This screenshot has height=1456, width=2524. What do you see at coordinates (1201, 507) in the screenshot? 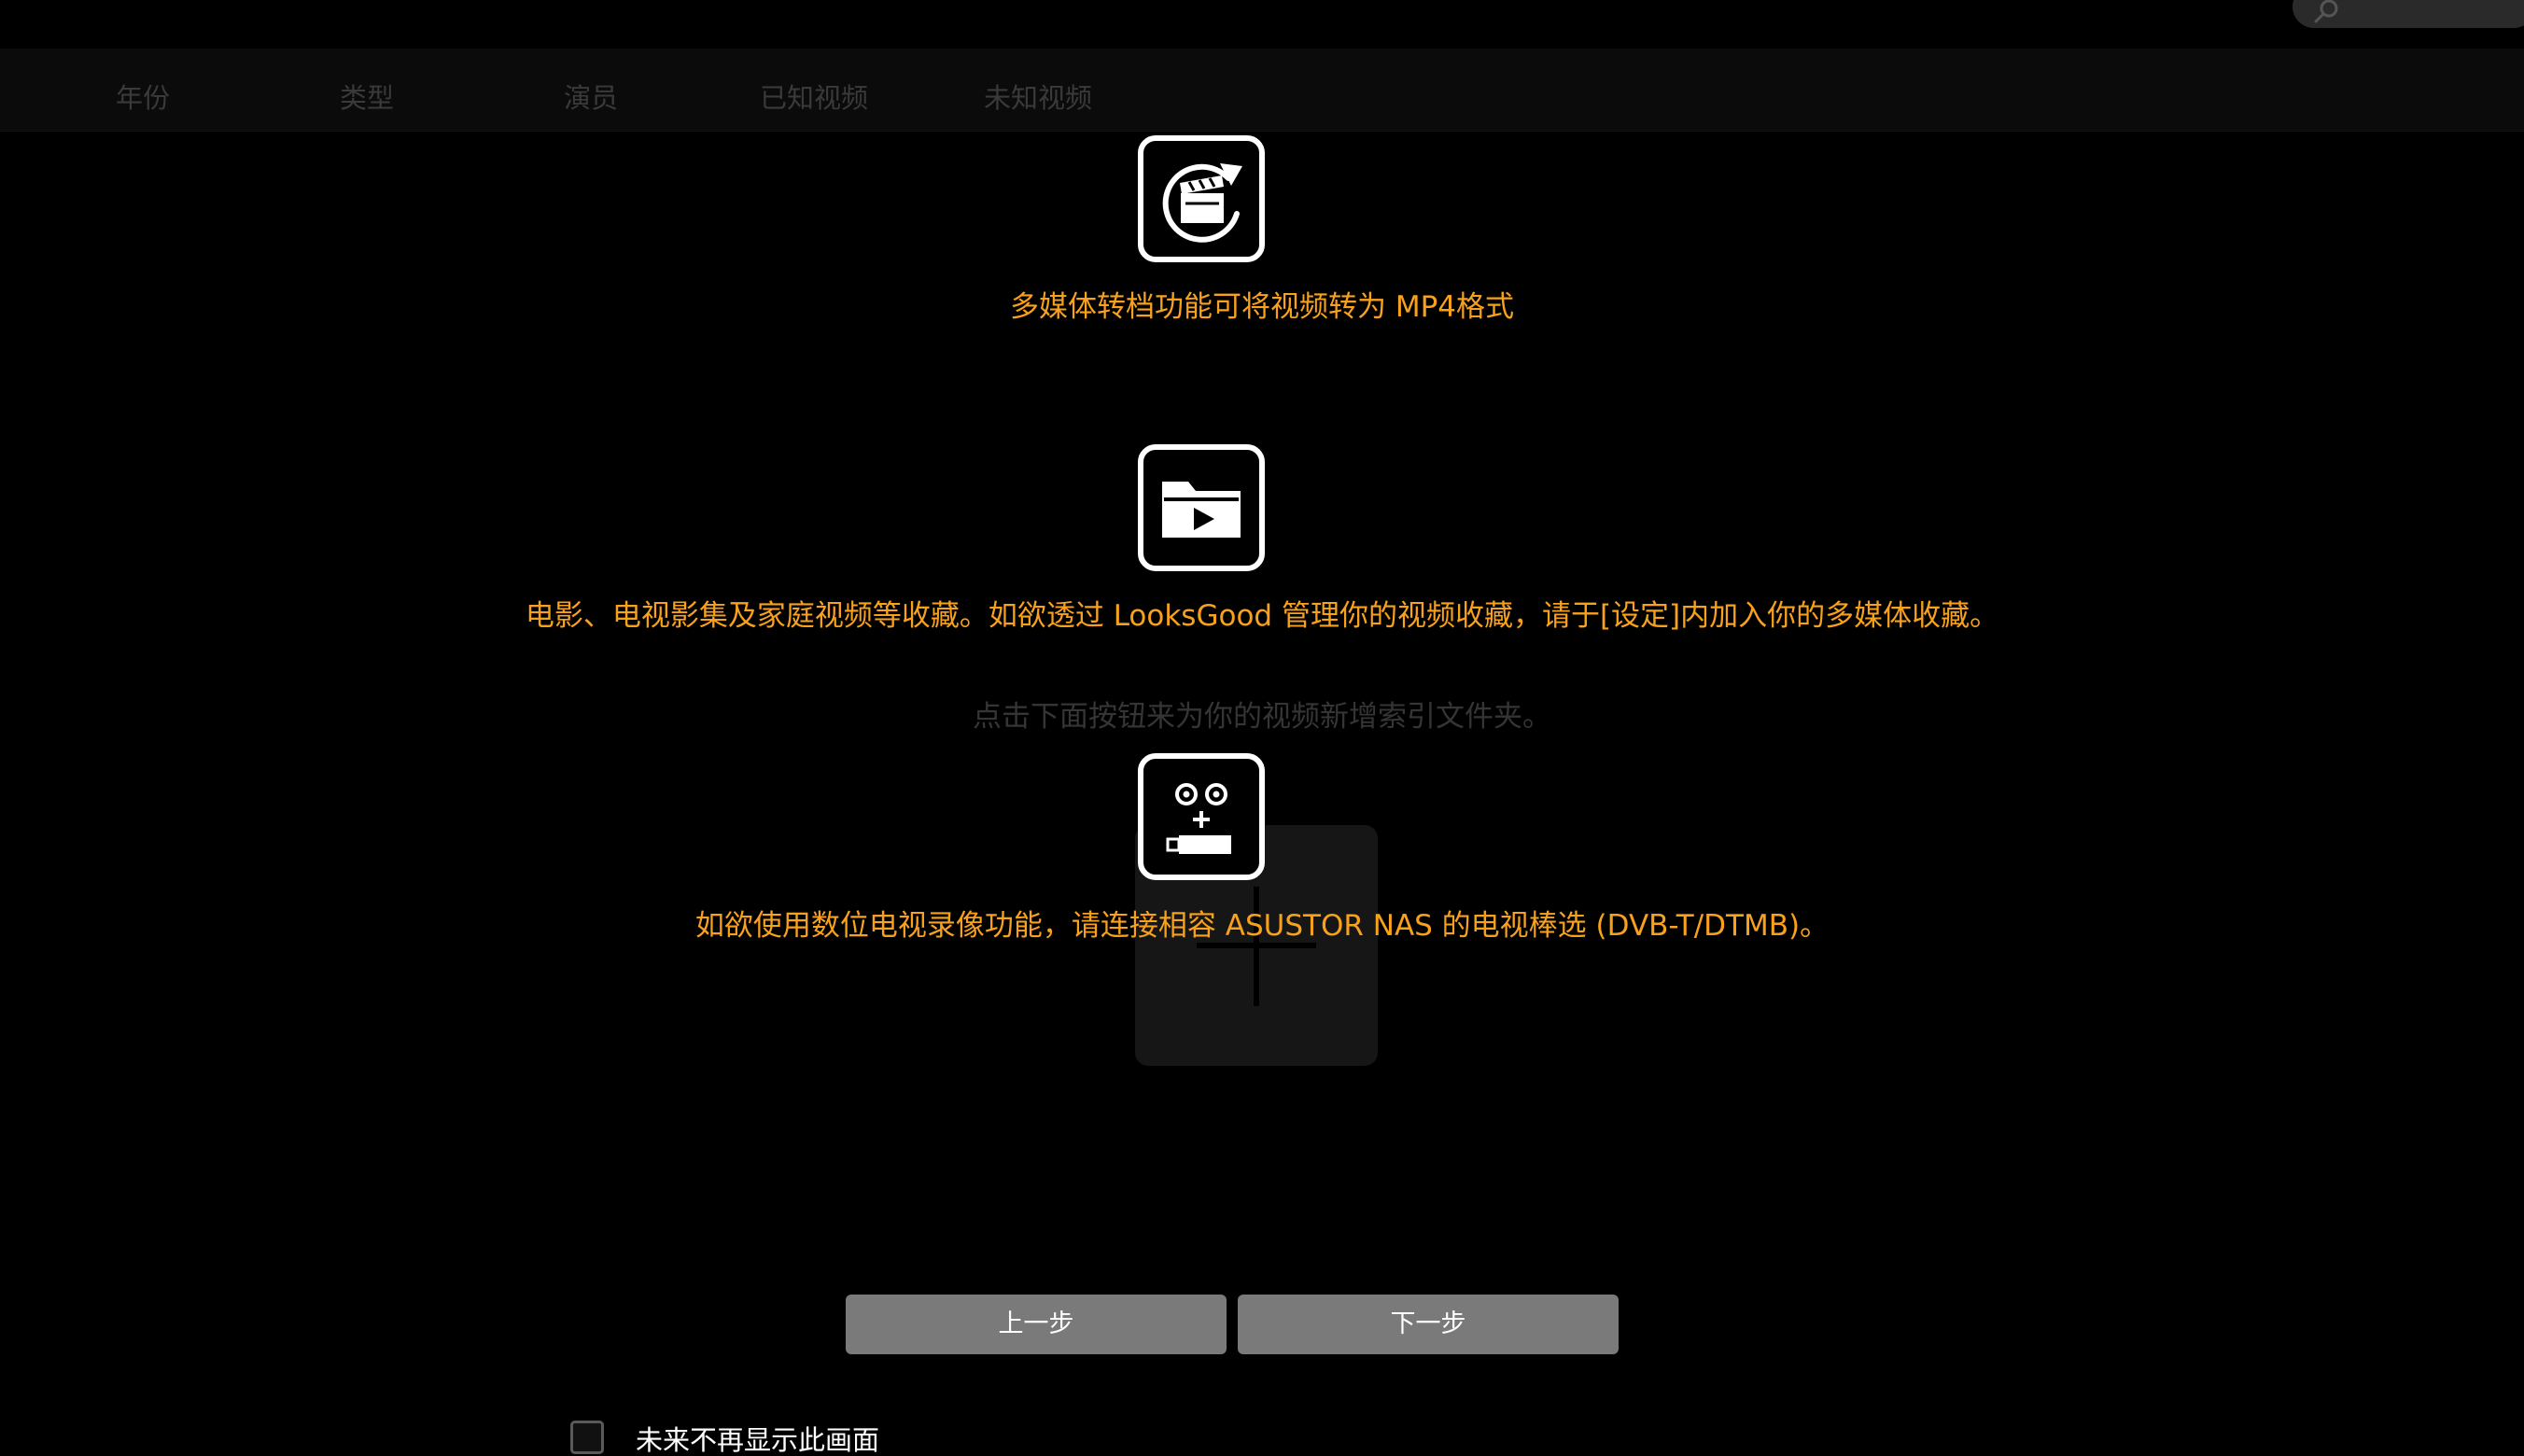
I see `video-folder-icon` at bounding box center [1201, 507].